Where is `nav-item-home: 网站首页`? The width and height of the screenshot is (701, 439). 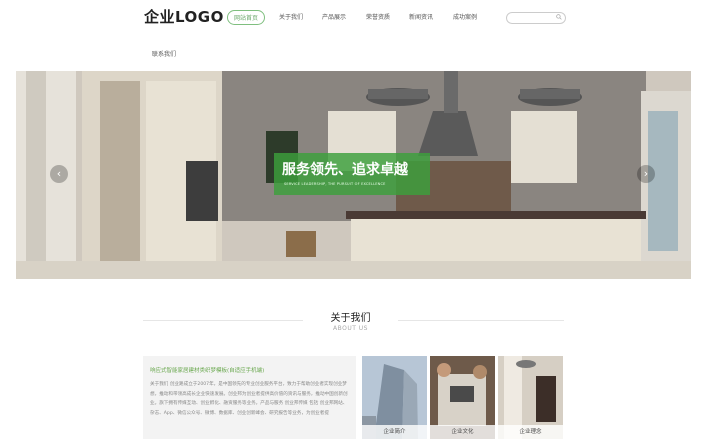
nav-item-home: 网站首页 is located at coordinates (246, 17).